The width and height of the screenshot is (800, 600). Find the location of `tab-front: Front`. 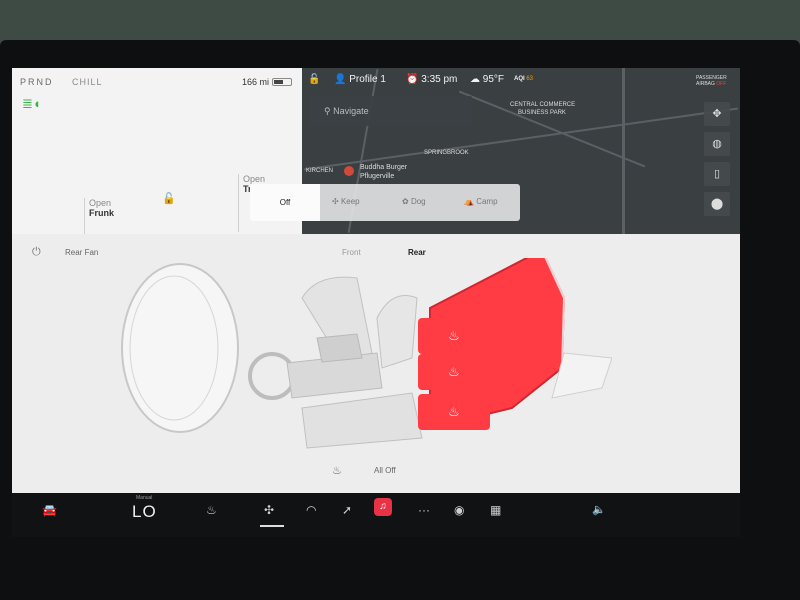

tab-front: Front is located at coordinates (351, 252).